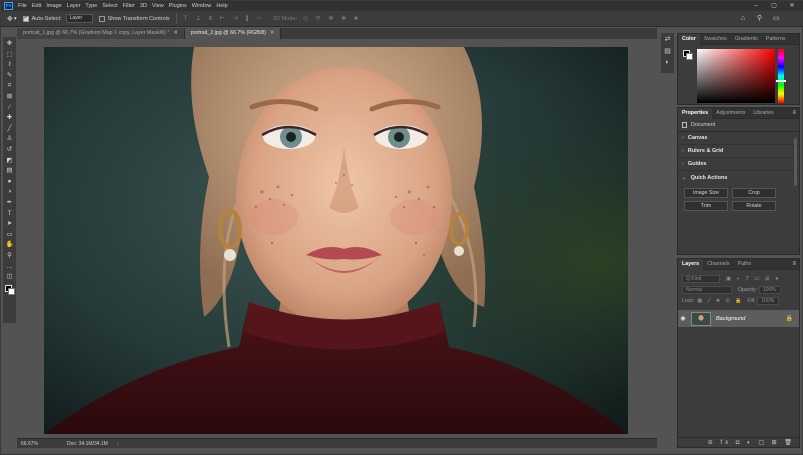  I want to click on menu-help: Help, so click(221, 6).